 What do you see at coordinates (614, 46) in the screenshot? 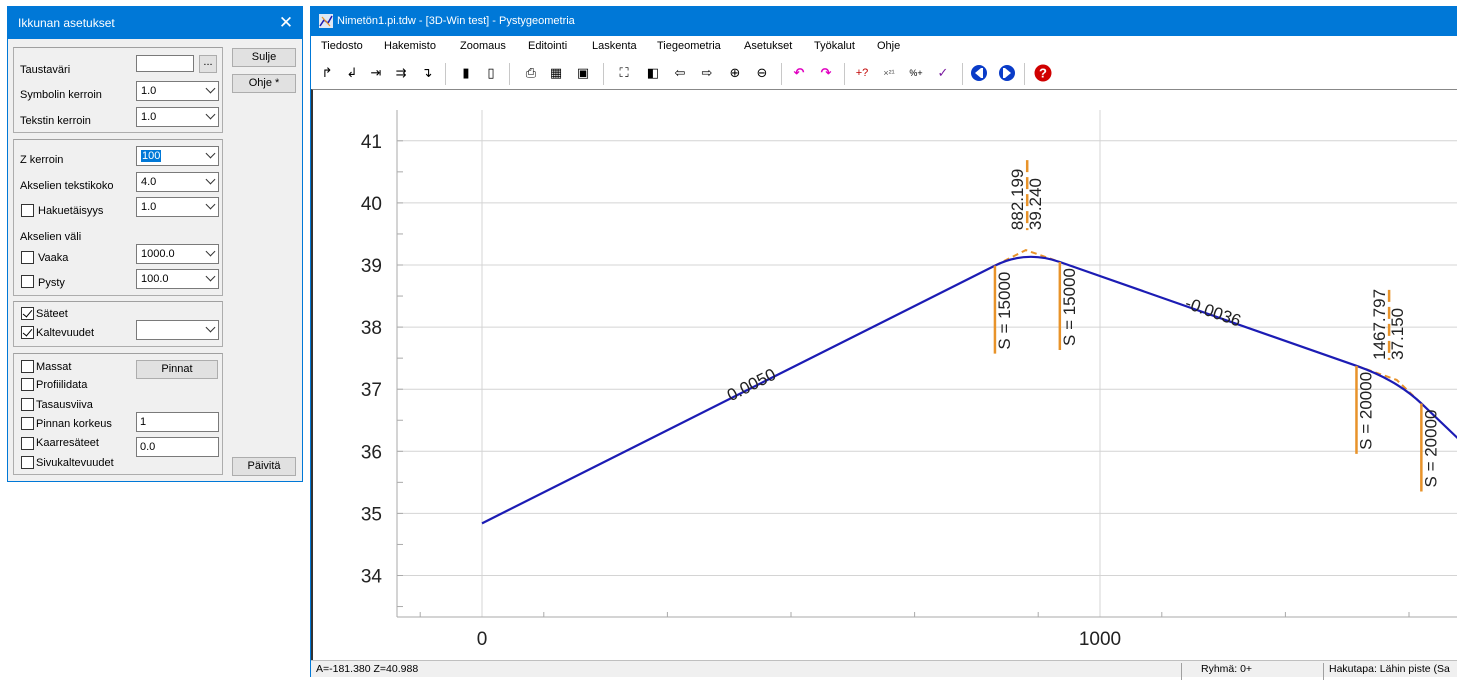
I see `menu-calculation: Laskenta` at bounding box center [614, 46].